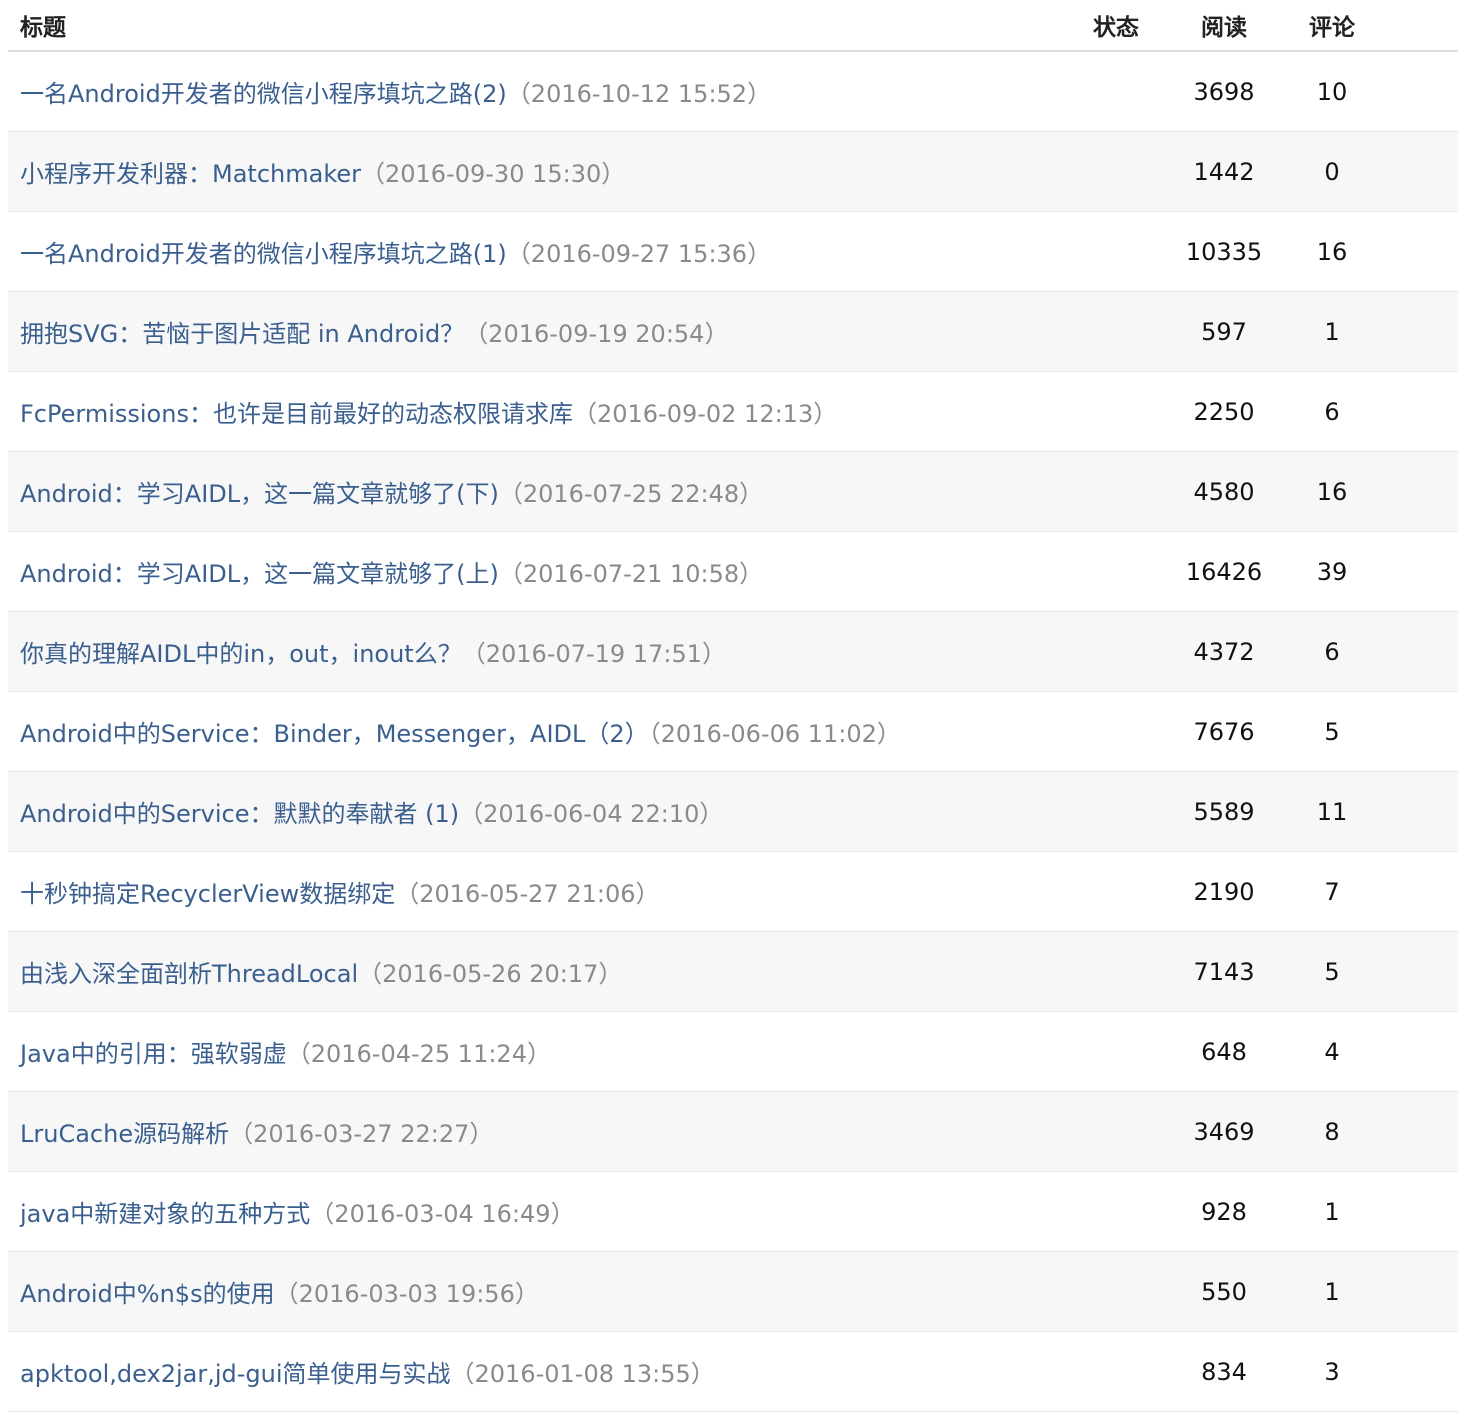  What do you see at coordinates (418, 1054) in the screenshot?
I see `article-date: （2016-04-25 11:24）` at bounding box center [418, 1054].